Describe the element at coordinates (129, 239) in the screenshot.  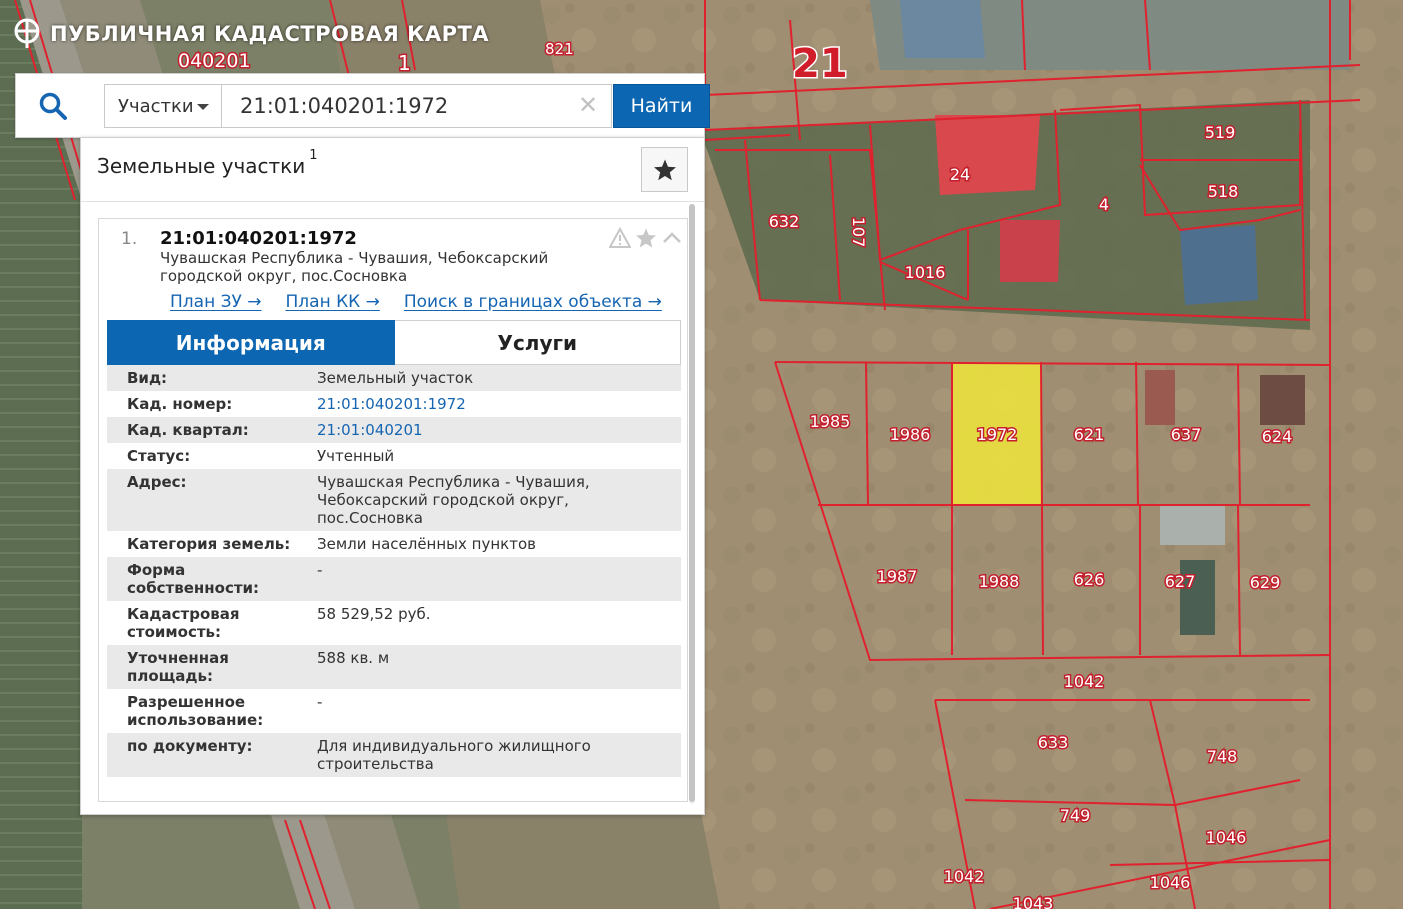
I see `result-item-number: 1.` at that location.